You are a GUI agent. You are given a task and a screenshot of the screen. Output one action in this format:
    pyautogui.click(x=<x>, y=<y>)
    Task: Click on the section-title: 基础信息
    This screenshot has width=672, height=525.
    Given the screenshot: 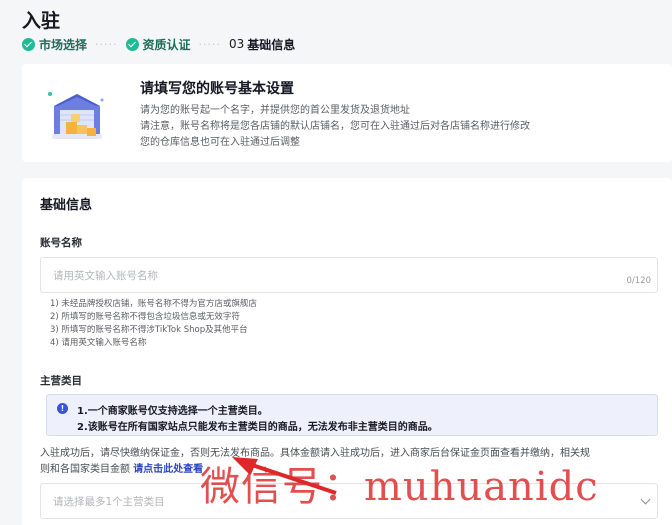 What is the action you would take?
    pyautogui.click(x=66, y=205)
    